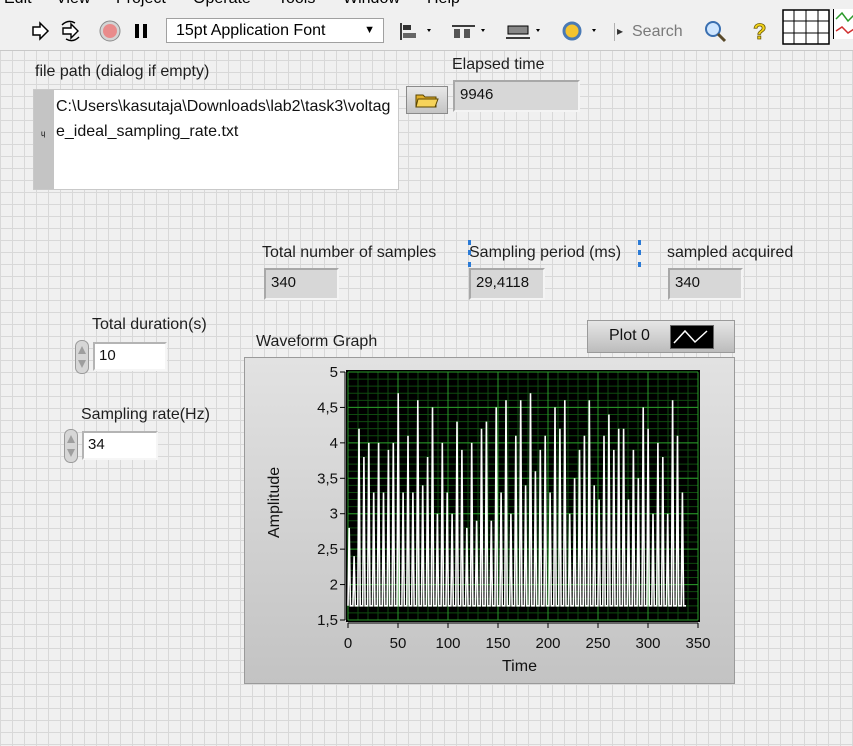  Describe the element at coordinates (327, 549) in the screenshot. I see `y-tick-label: 2,5` at that location.